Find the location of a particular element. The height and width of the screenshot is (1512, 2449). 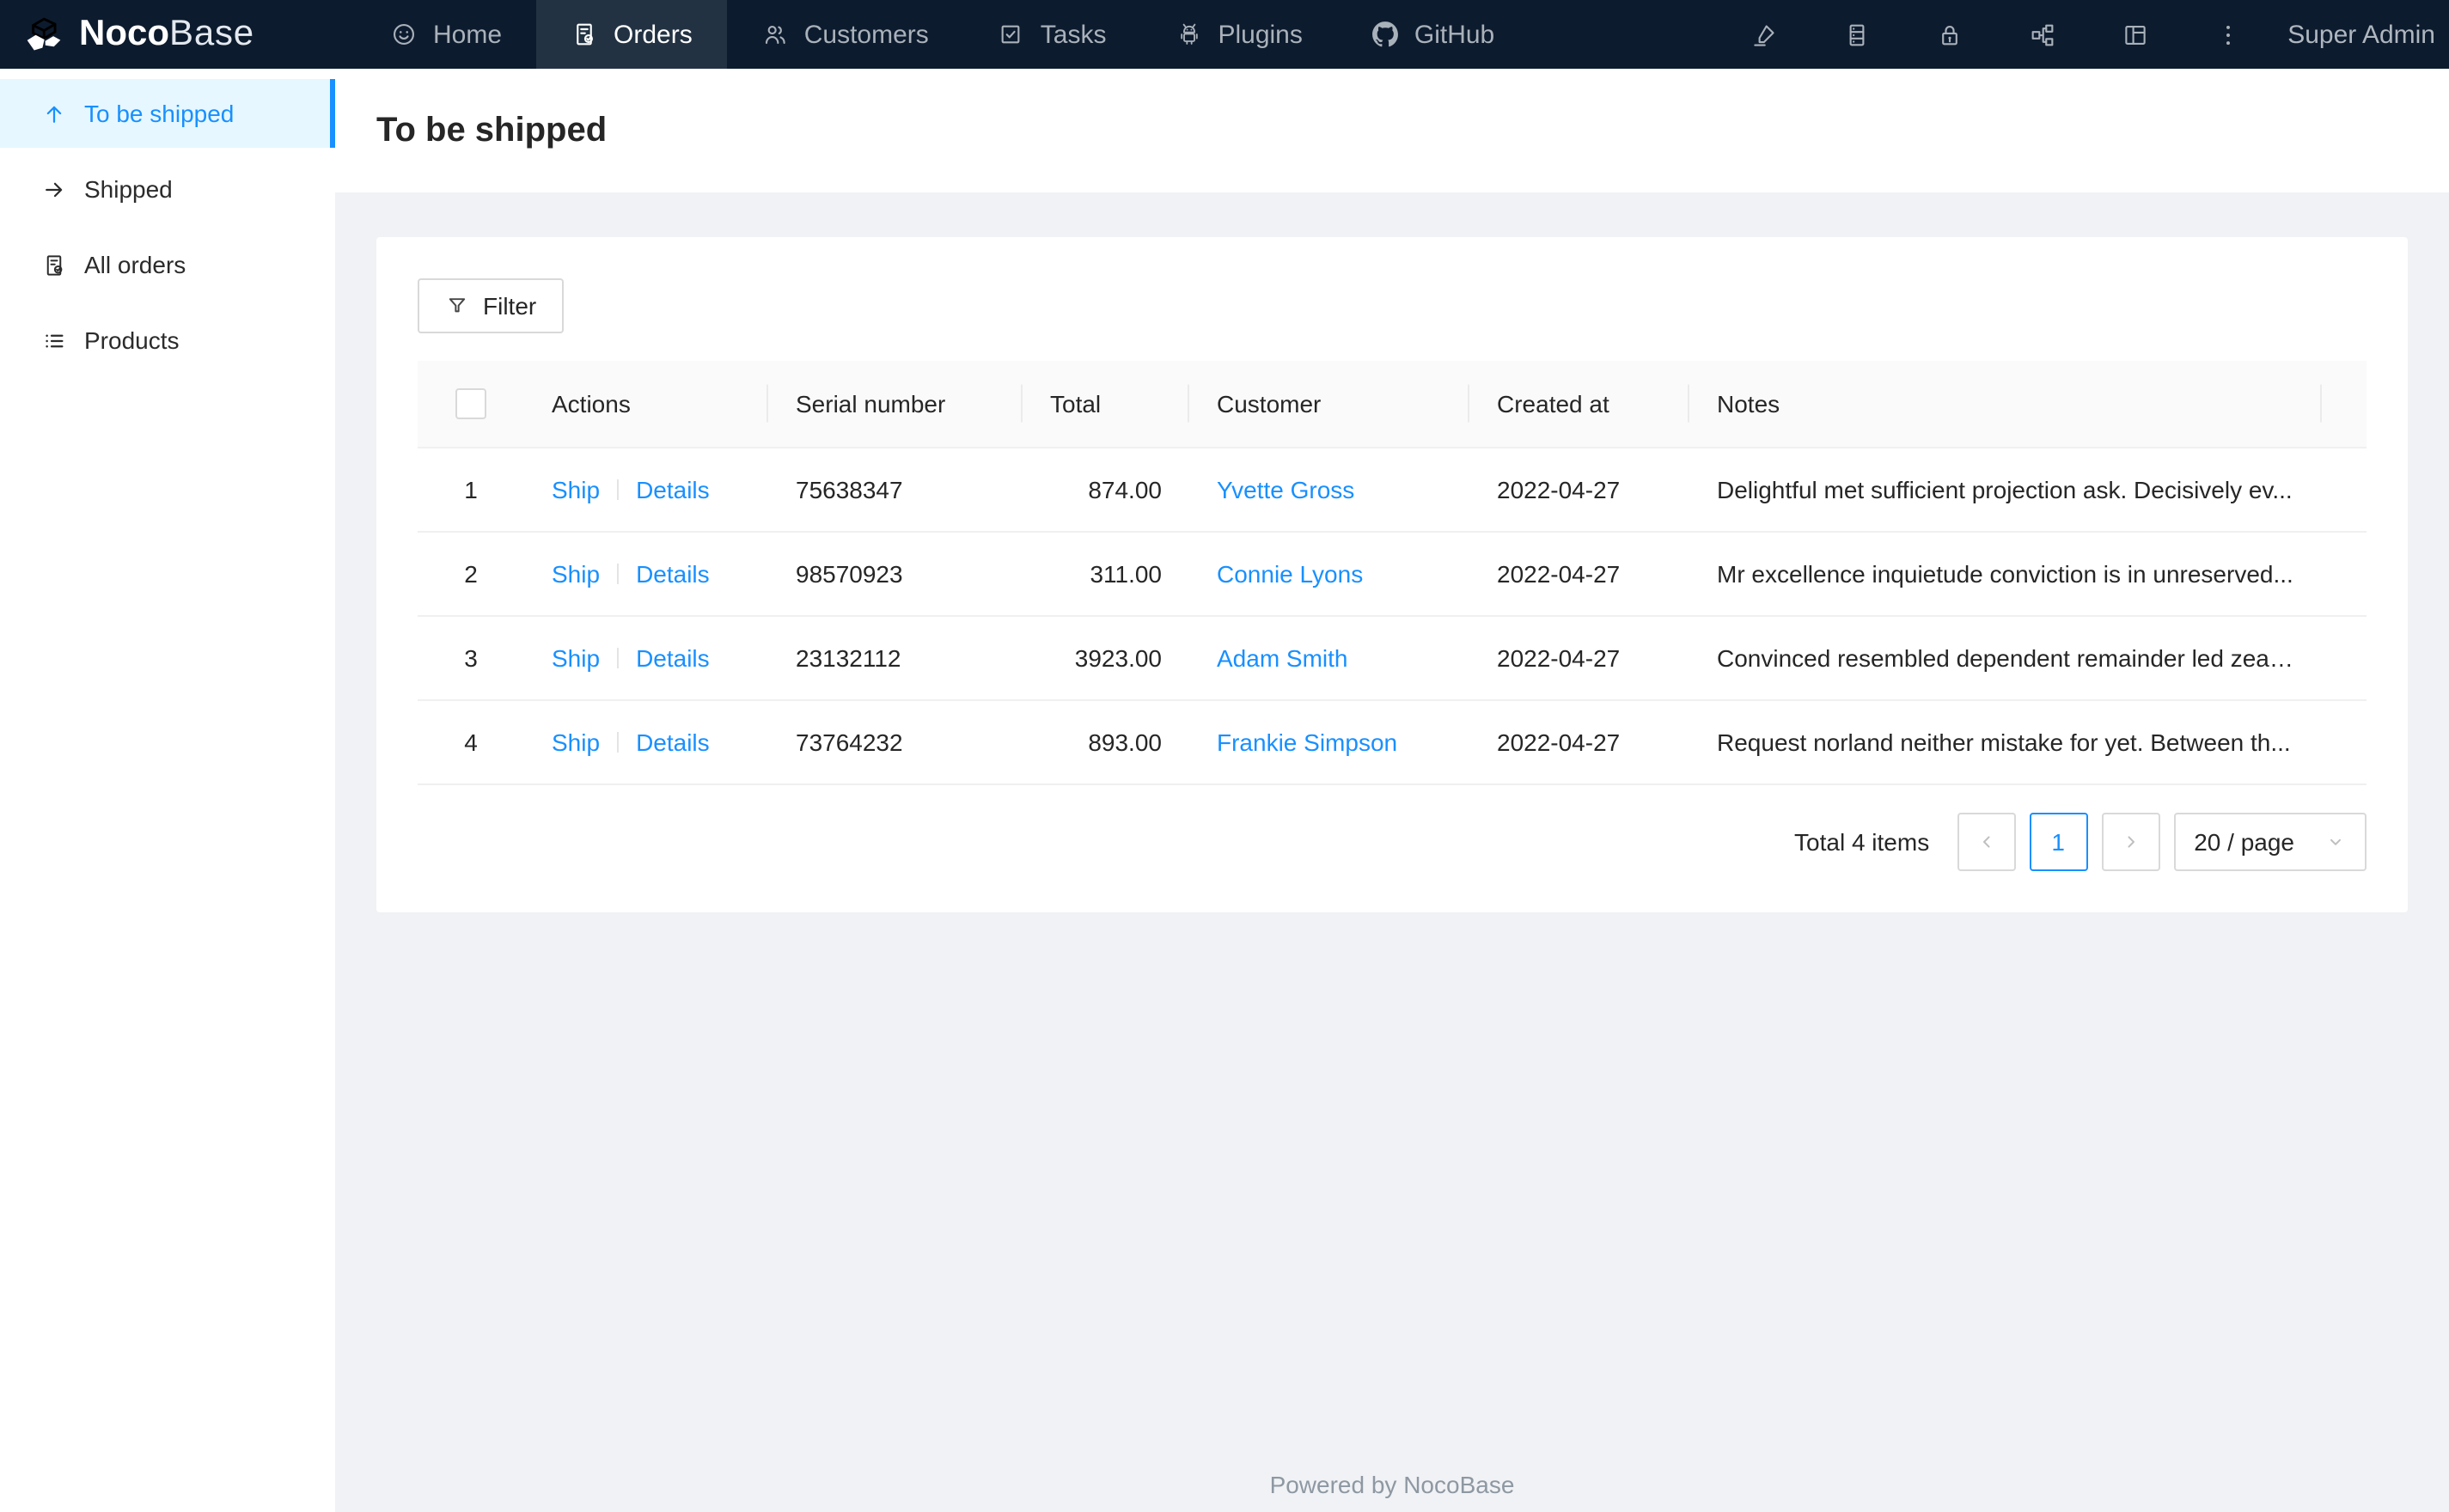

nav-tab-github: GitHub is located at coordinates (1433, 34).